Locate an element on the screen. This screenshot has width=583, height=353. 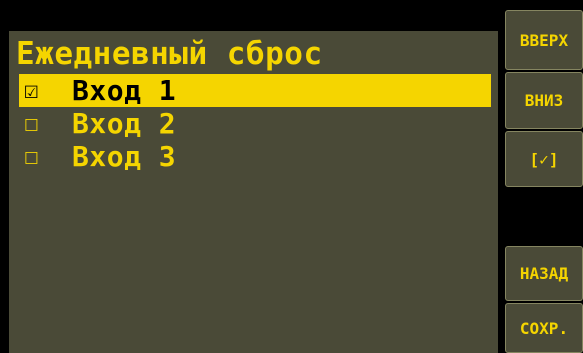
down-button: ВНИЗ is located at coordinates (544, 100).